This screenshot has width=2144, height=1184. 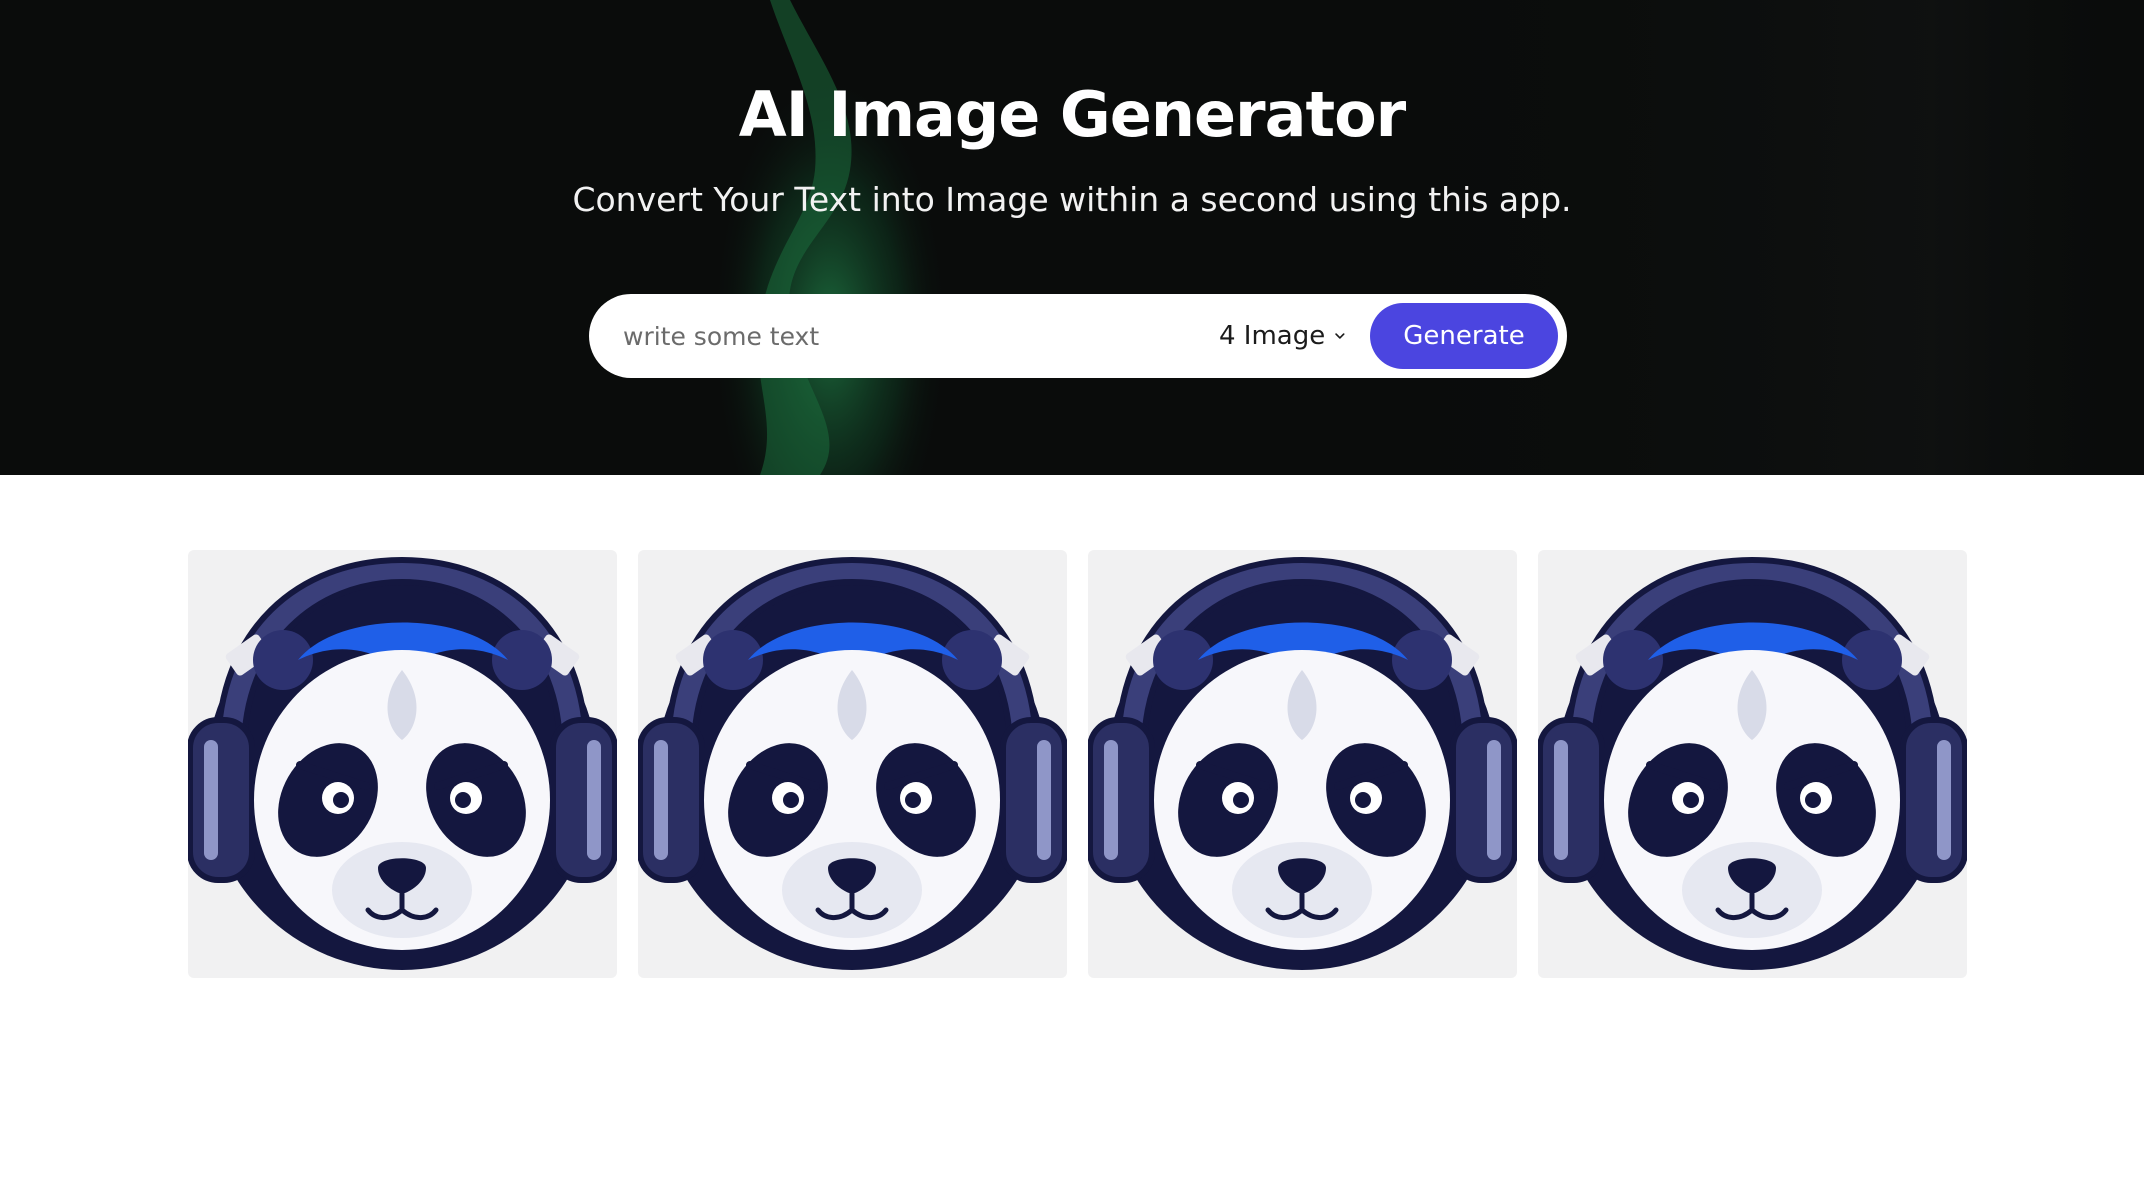 I want to click on image-count-value: 4 Image, so click(x=1272, y=336).